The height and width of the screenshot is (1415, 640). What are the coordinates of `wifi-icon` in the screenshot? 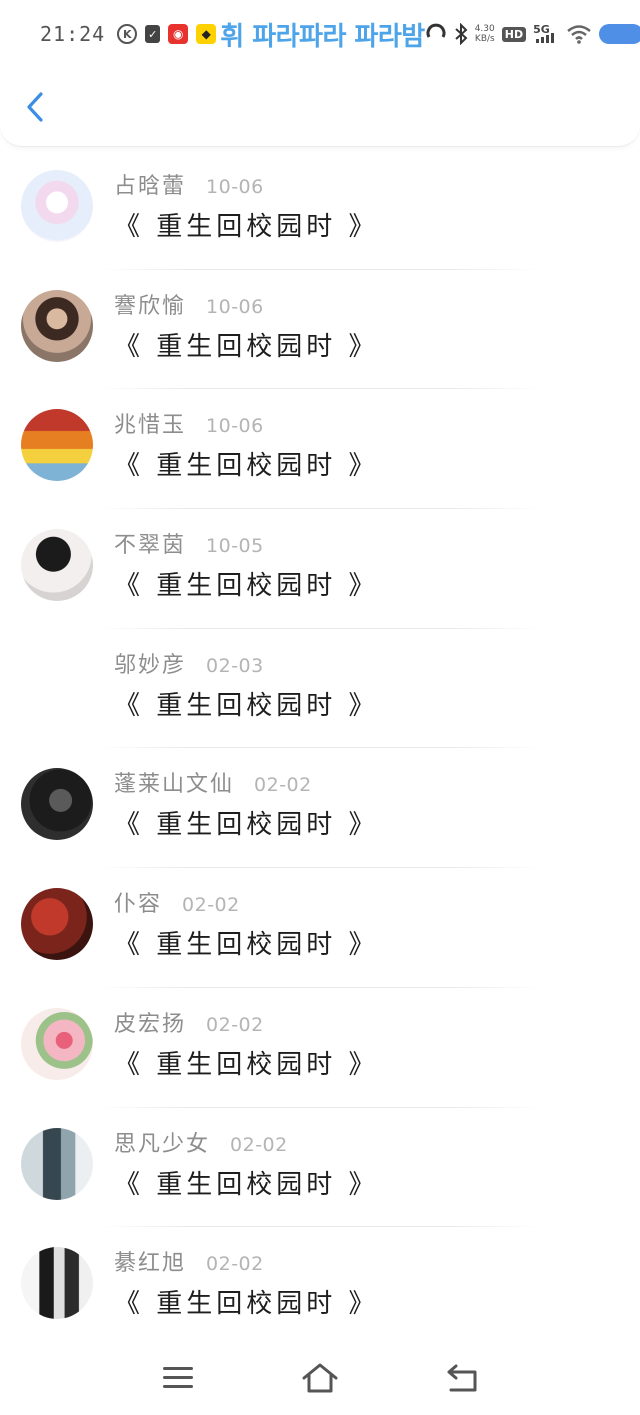 It's located at (579, 34).